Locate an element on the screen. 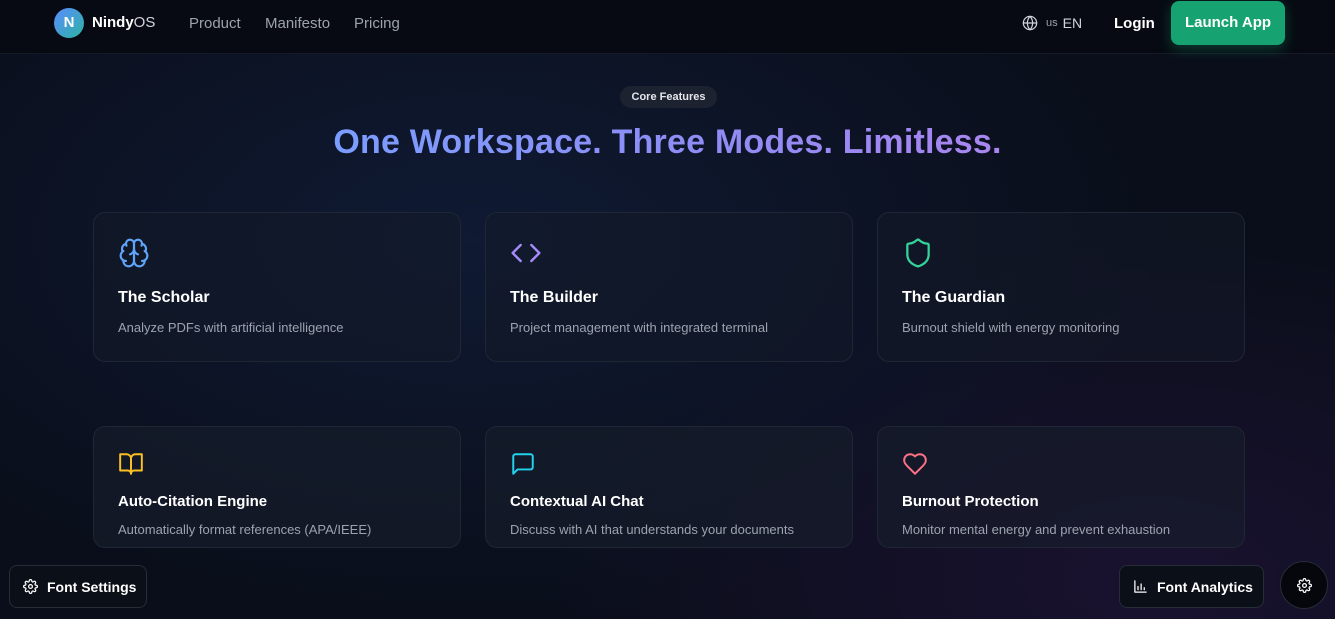  mode-title: The Builder is located at coordinates (554, 297).